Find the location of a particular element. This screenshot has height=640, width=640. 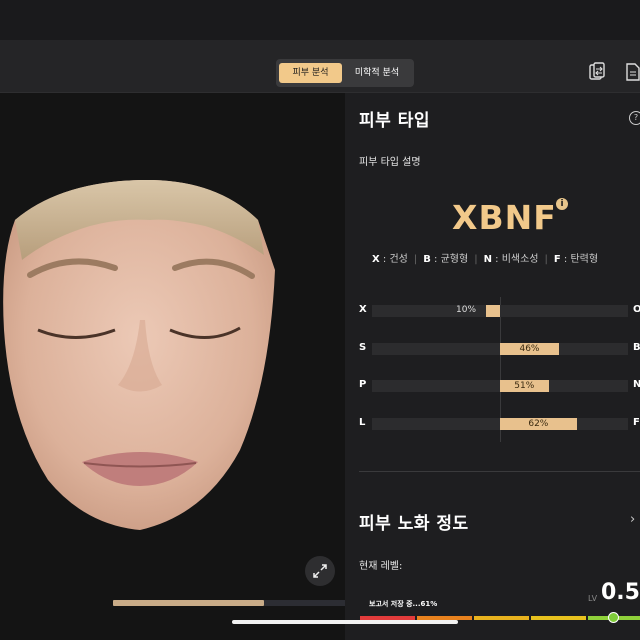

home-indicator is located at coordinates (345, 622).